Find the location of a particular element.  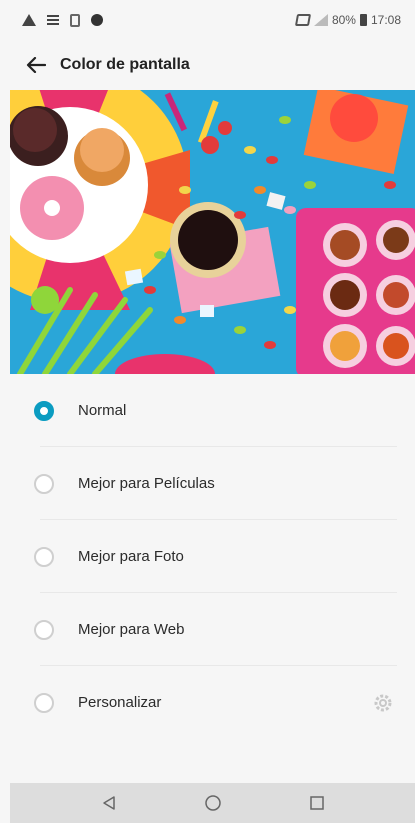

page-title: Color de pantalla is located at coordinates (125, 64).